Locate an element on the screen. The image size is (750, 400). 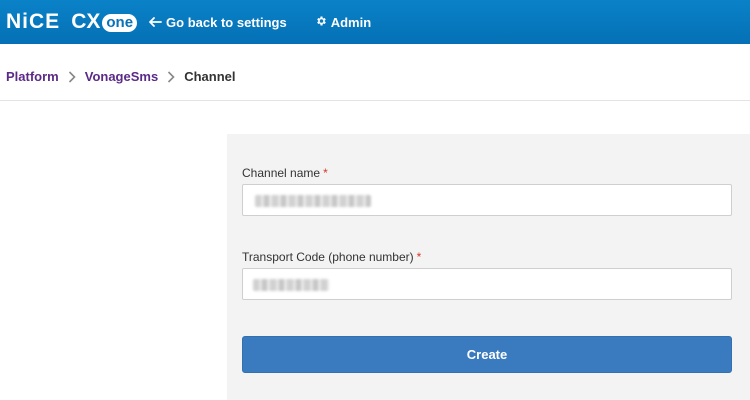
top-navigation-bar: NiCE CX one Go back to settings Admin is located at coordinates (375, 22).